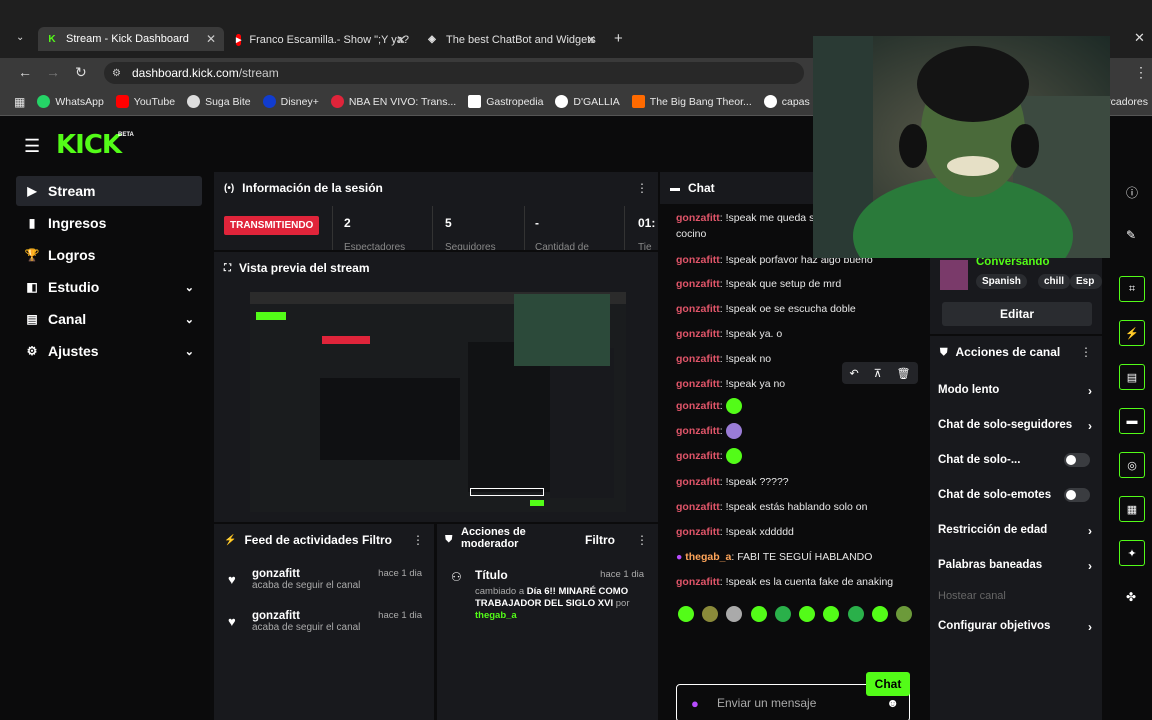 Image resolution: width=1152 pixels, height=720 pixels. Describe the element at coordinates (511, 39) in the screenshot. I see `tab-chatbot: ◈ The best ChatBot and Widgets ✕` at that location.